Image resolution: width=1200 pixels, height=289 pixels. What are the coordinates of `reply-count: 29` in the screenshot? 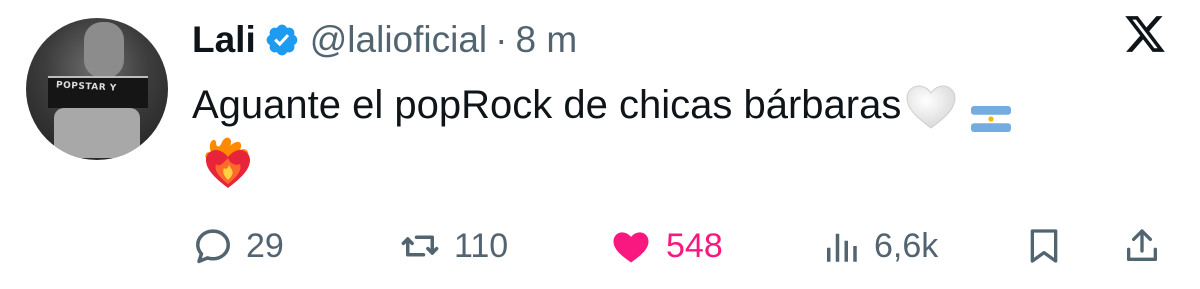 It's located at (265, 245).